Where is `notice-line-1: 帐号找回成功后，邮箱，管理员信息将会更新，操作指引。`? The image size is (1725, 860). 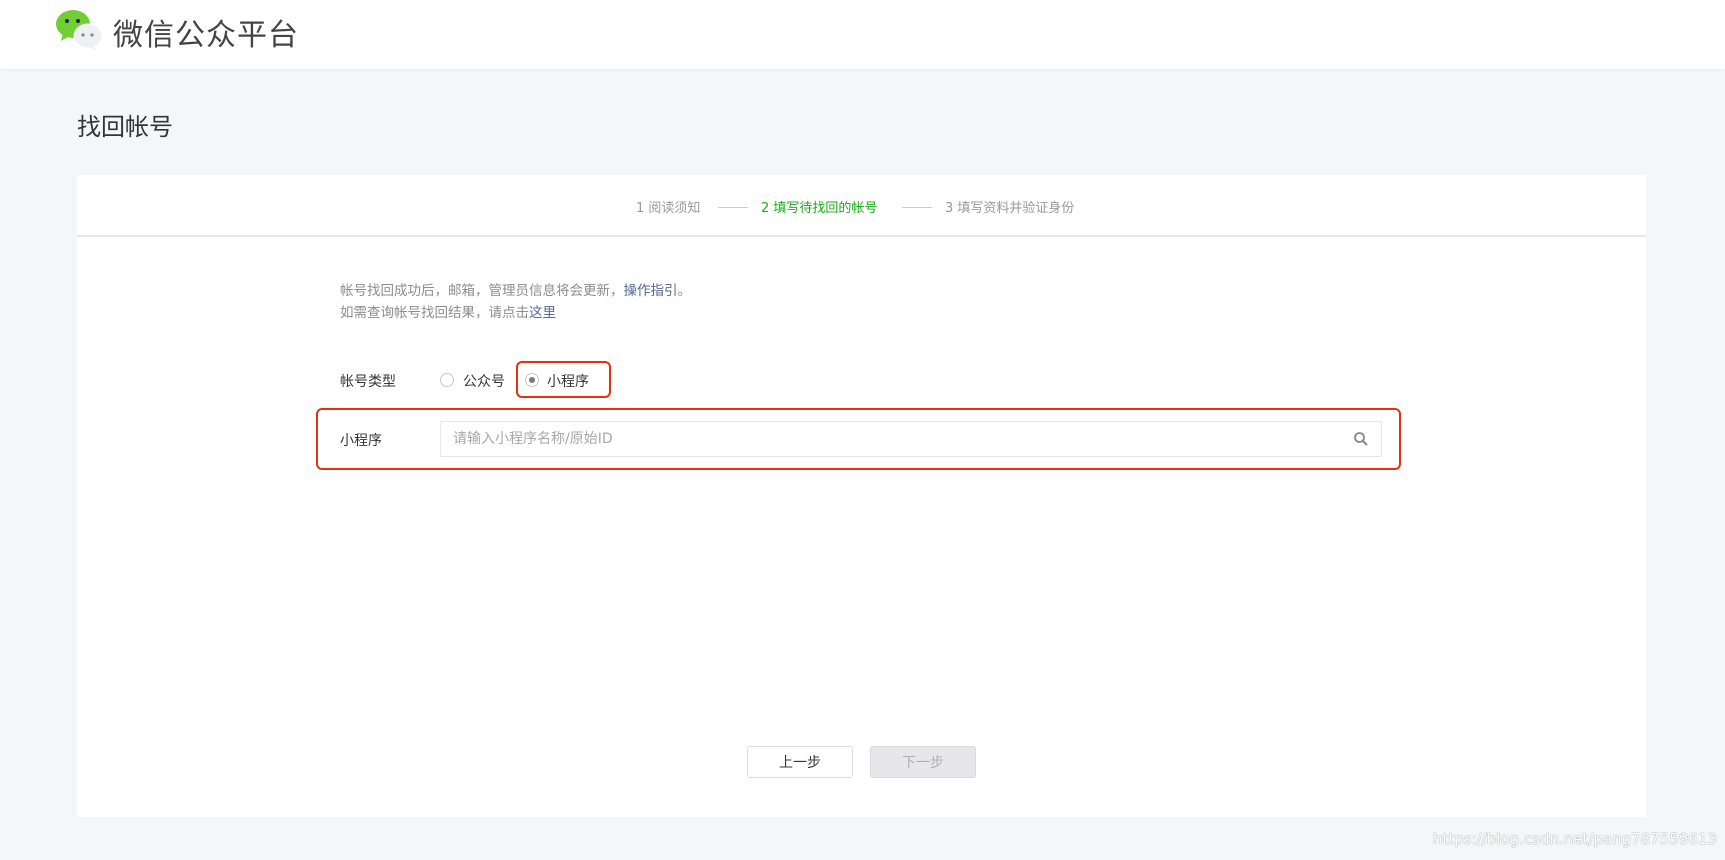
notice-line-1: 帐号找回成功后，邮箱，管理员信息将会更新，操作指引。 is located at coordinates (515, 289).